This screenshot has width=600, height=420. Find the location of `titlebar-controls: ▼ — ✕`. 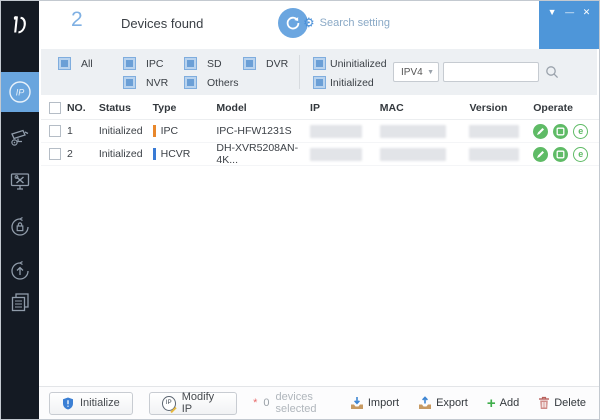

titlebar-controls: ▼ — ✕ is located at coordinates (569, 25).